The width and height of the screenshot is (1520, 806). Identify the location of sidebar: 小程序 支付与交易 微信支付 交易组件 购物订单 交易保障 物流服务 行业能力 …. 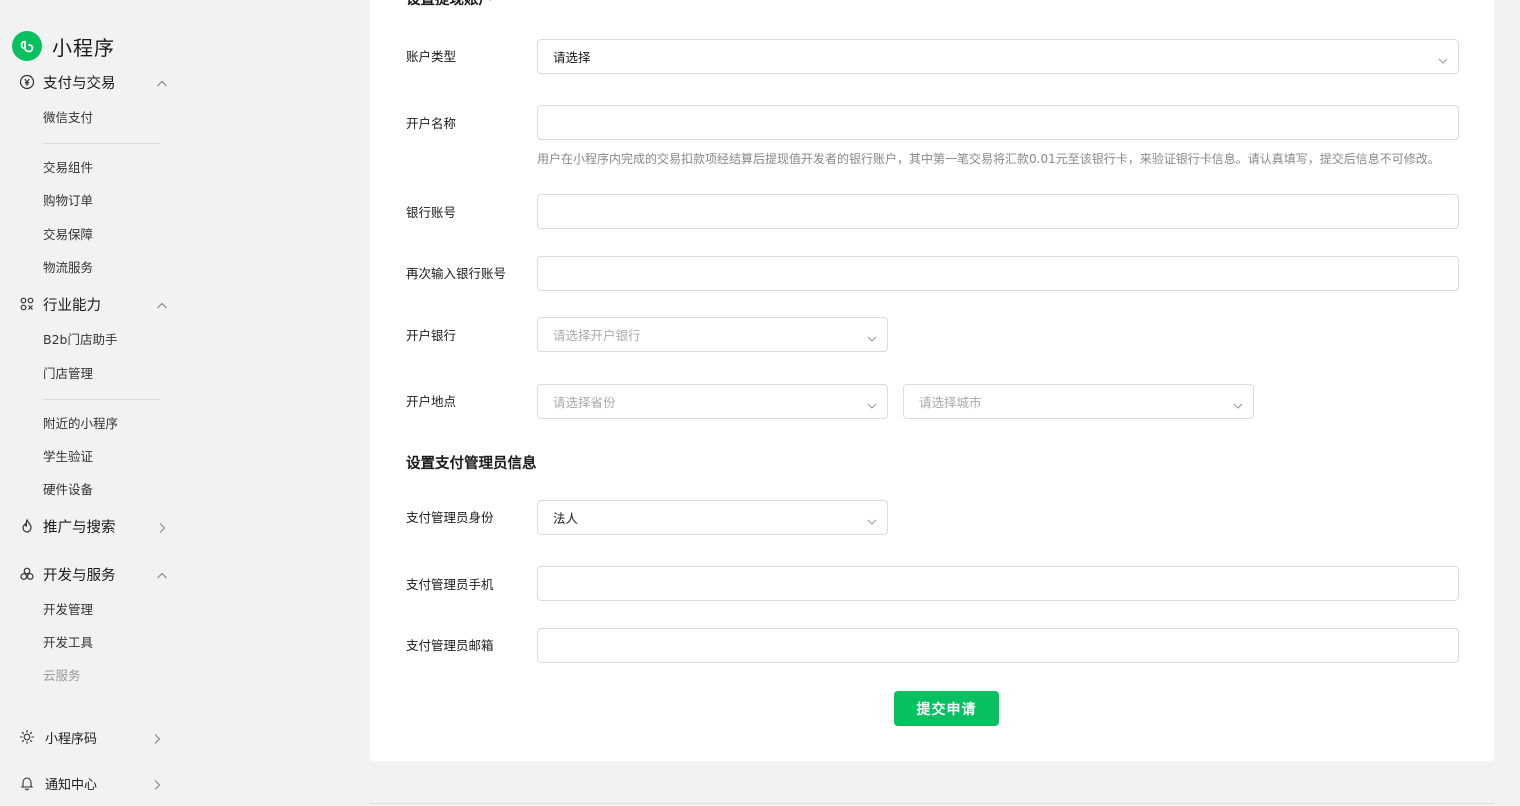
(95, 403).